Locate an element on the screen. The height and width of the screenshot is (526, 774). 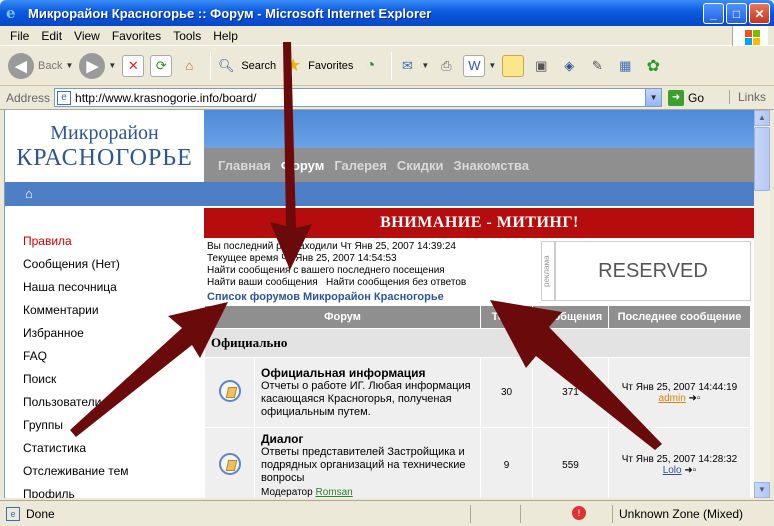
stop-icon: ✕ is located at coordinates (133, 65).